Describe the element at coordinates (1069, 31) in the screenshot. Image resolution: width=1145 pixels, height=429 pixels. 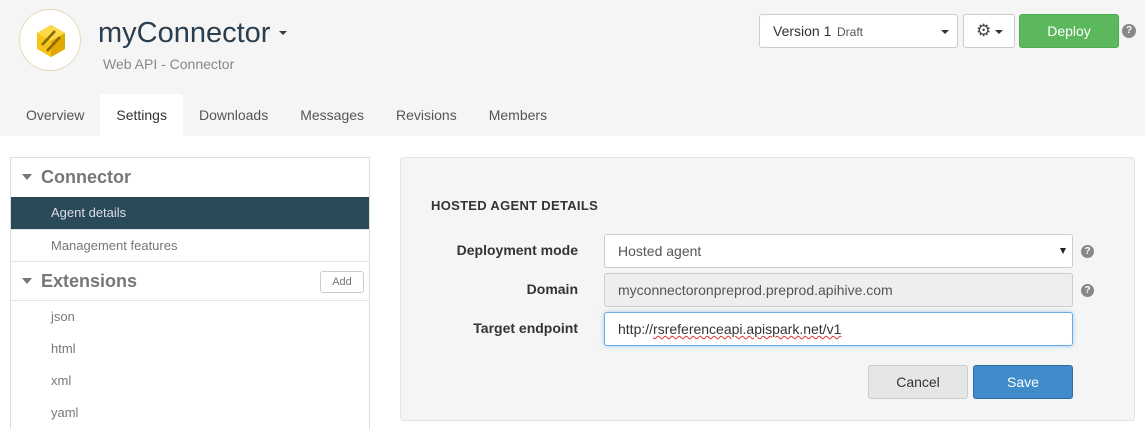
I see `deploy-button: Deploy` at that location.